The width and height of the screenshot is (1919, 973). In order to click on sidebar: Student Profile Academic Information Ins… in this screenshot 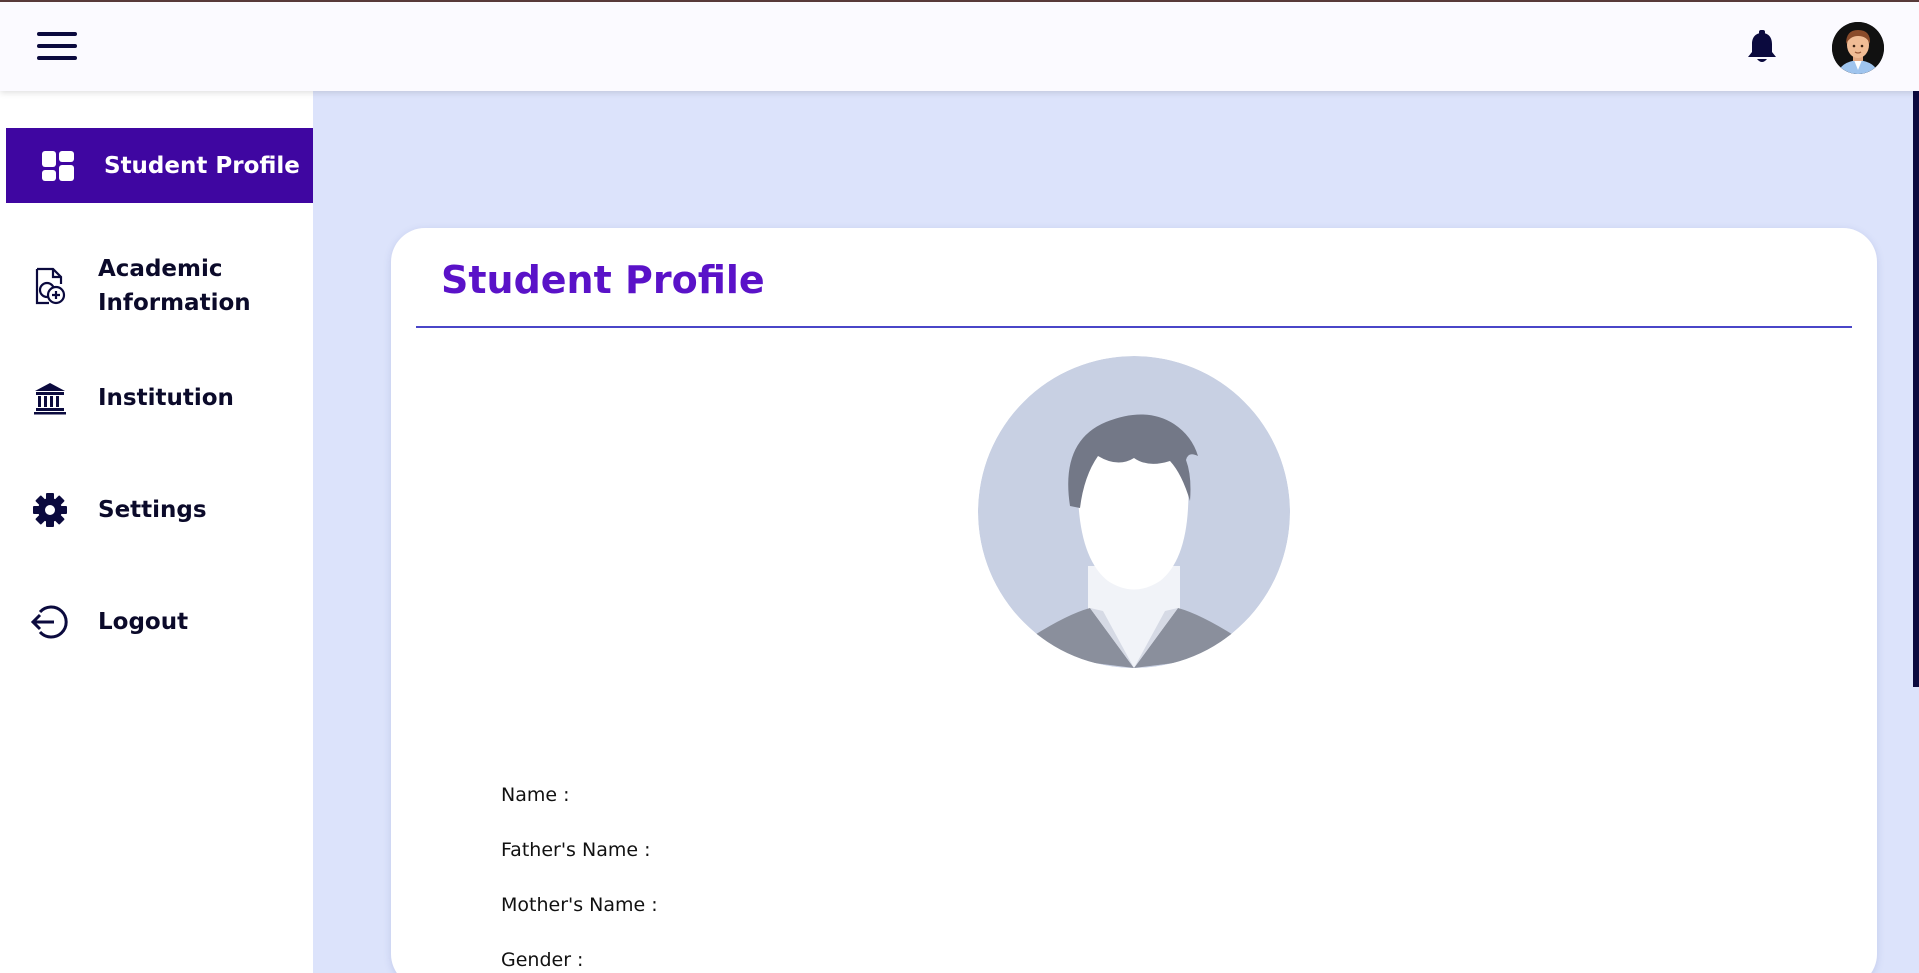, I will do `click(156, 532)`.